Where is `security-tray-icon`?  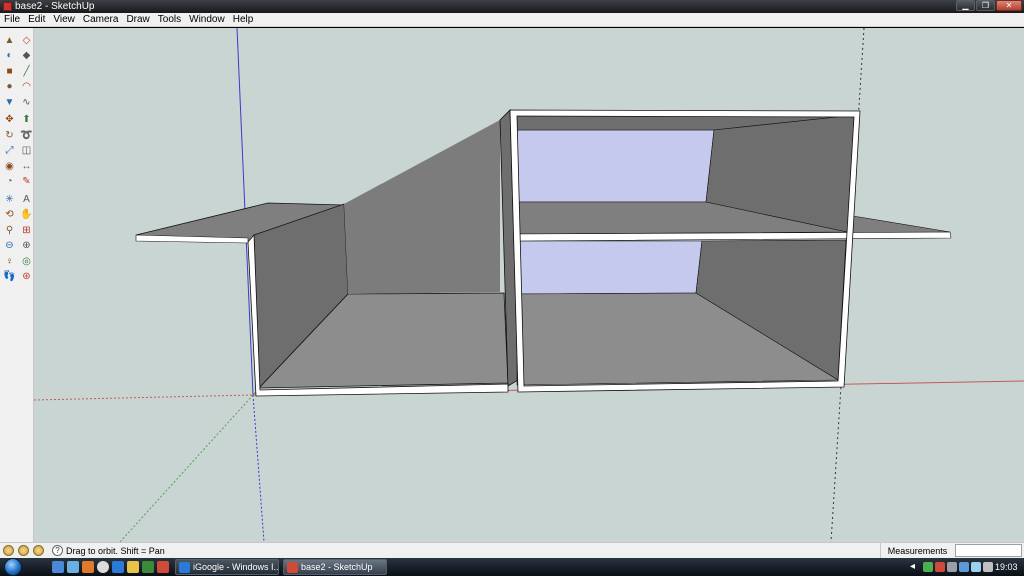 security-tray-icon is located at coordinates (928, 567).